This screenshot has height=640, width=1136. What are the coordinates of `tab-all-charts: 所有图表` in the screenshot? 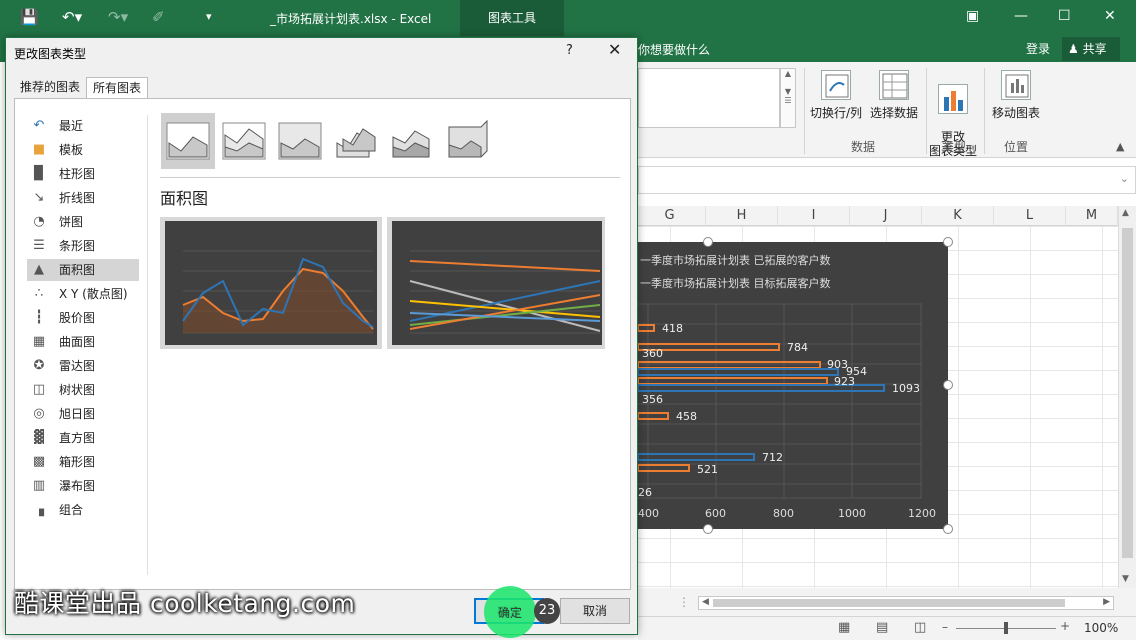 It's located at (117, 88).